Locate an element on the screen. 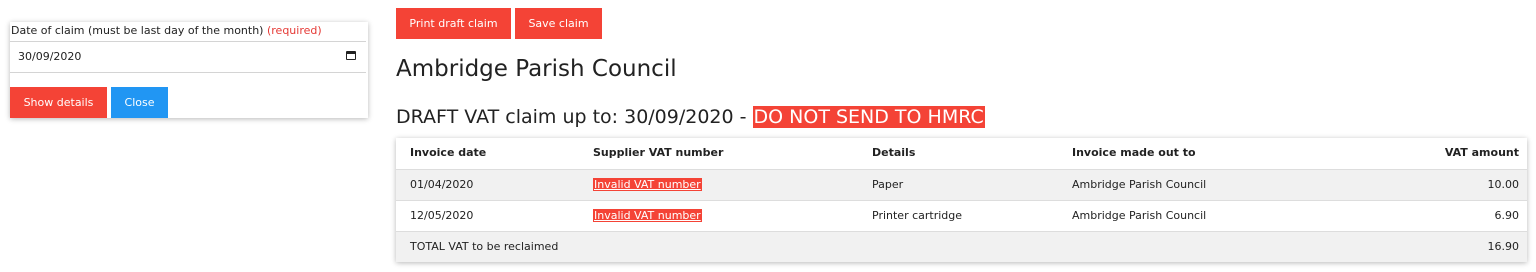 This screenshot has height=272, width=1536. print-draft-claim-button: Print draft claim is located at coordinates (453, 23).